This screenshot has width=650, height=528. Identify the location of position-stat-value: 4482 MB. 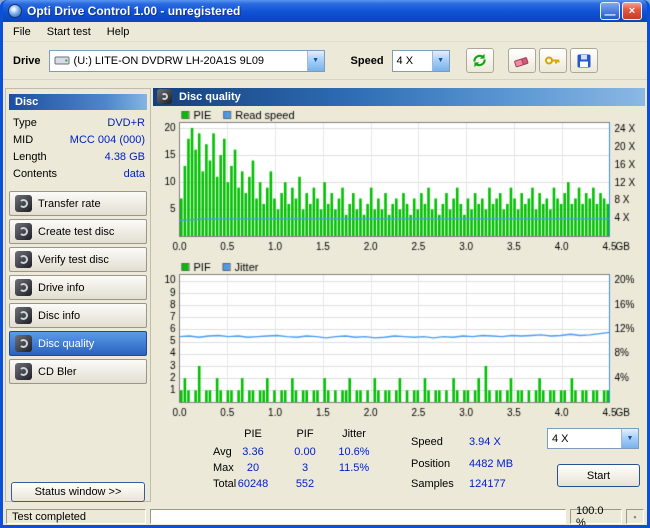
(491, 464).